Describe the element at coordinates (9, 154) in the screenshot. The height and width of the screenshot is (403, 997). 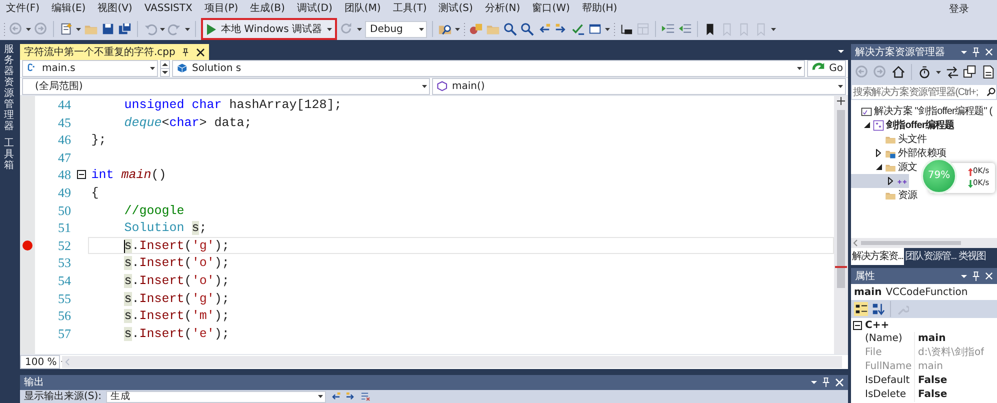
I see `side-tab: 工具箱` at that location.